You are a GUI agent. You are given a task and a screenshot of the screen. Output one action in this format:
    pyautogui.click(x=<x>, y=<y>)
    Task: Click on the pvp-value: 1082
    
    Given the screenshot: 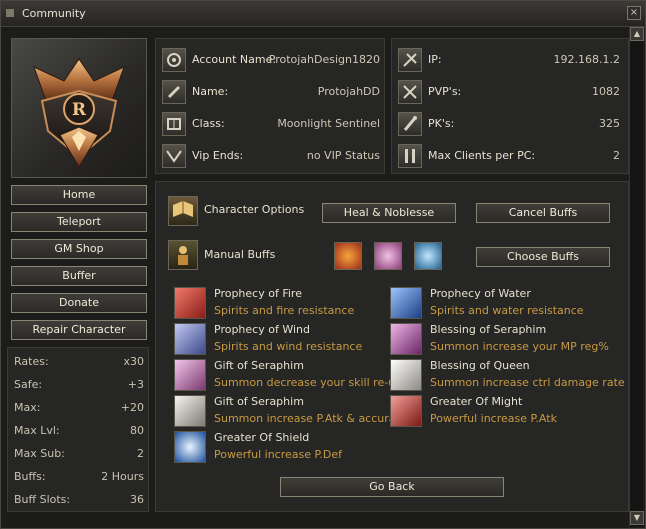 What is the action you would take?
    pyautogui.click(x=606, y=91)
    